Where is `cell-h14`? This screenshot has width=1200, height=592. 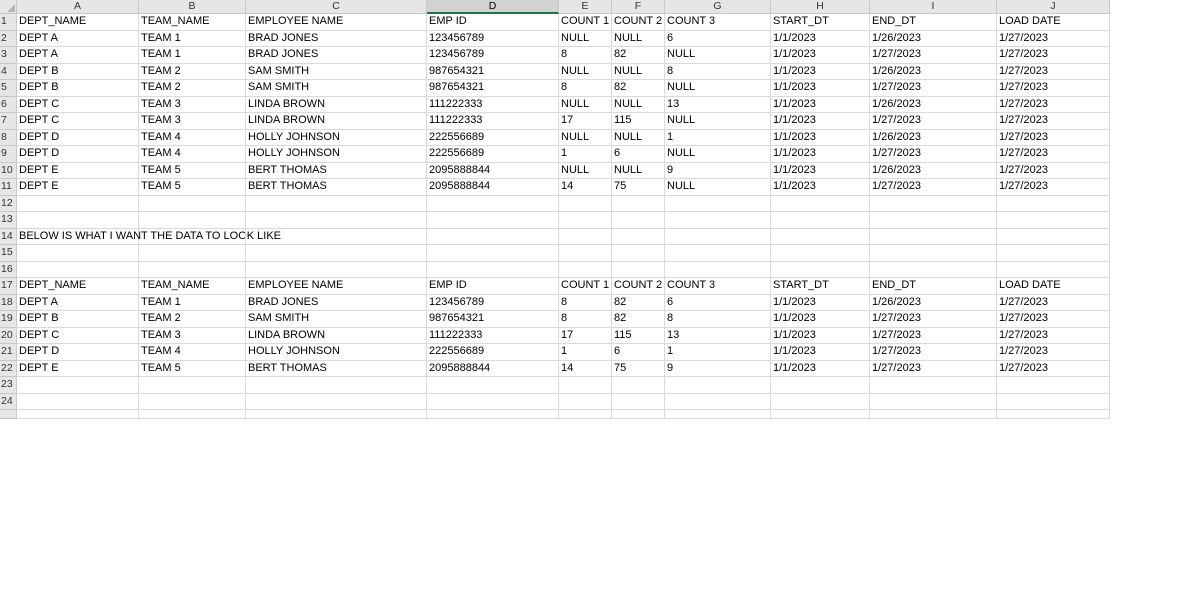 cell-h14 is located at coordinates (820, 236).